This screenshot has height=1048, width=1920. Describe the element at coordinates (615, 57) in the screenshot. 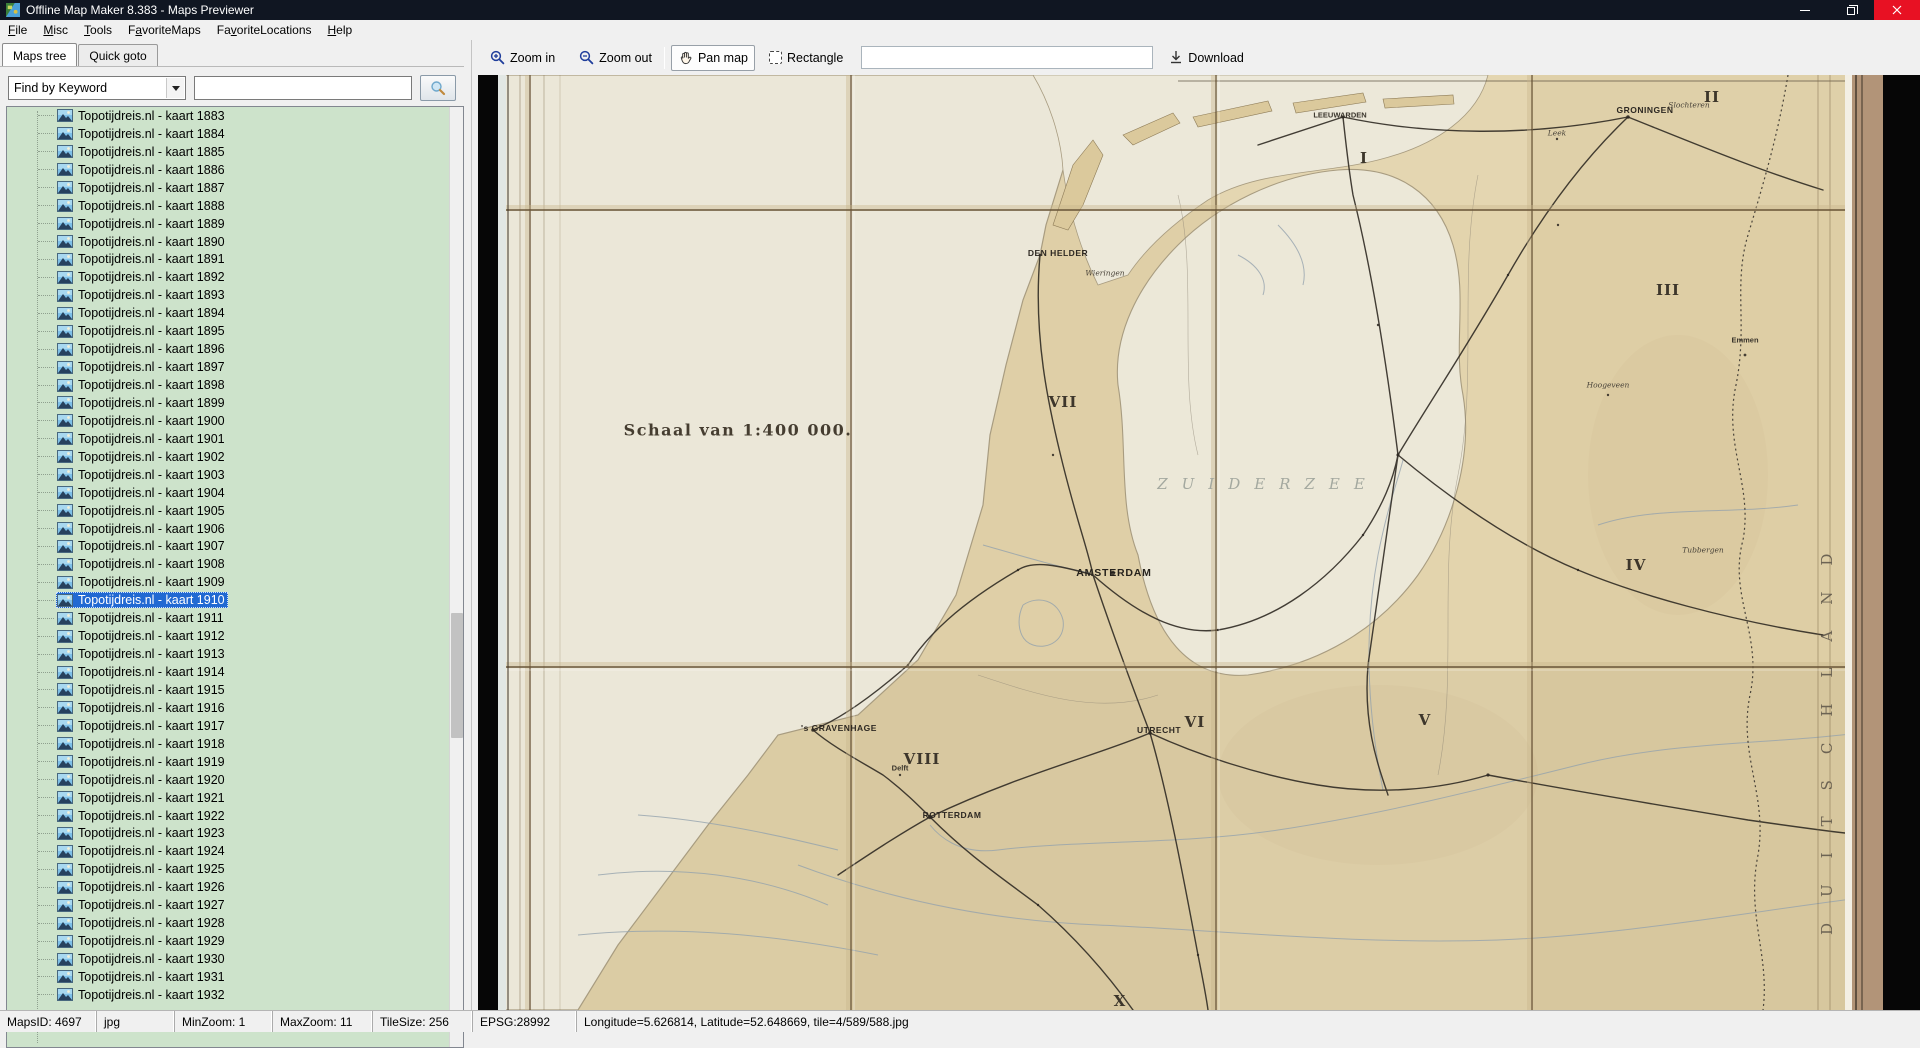

I see `zoom-out-button: Zoom out` at that location.